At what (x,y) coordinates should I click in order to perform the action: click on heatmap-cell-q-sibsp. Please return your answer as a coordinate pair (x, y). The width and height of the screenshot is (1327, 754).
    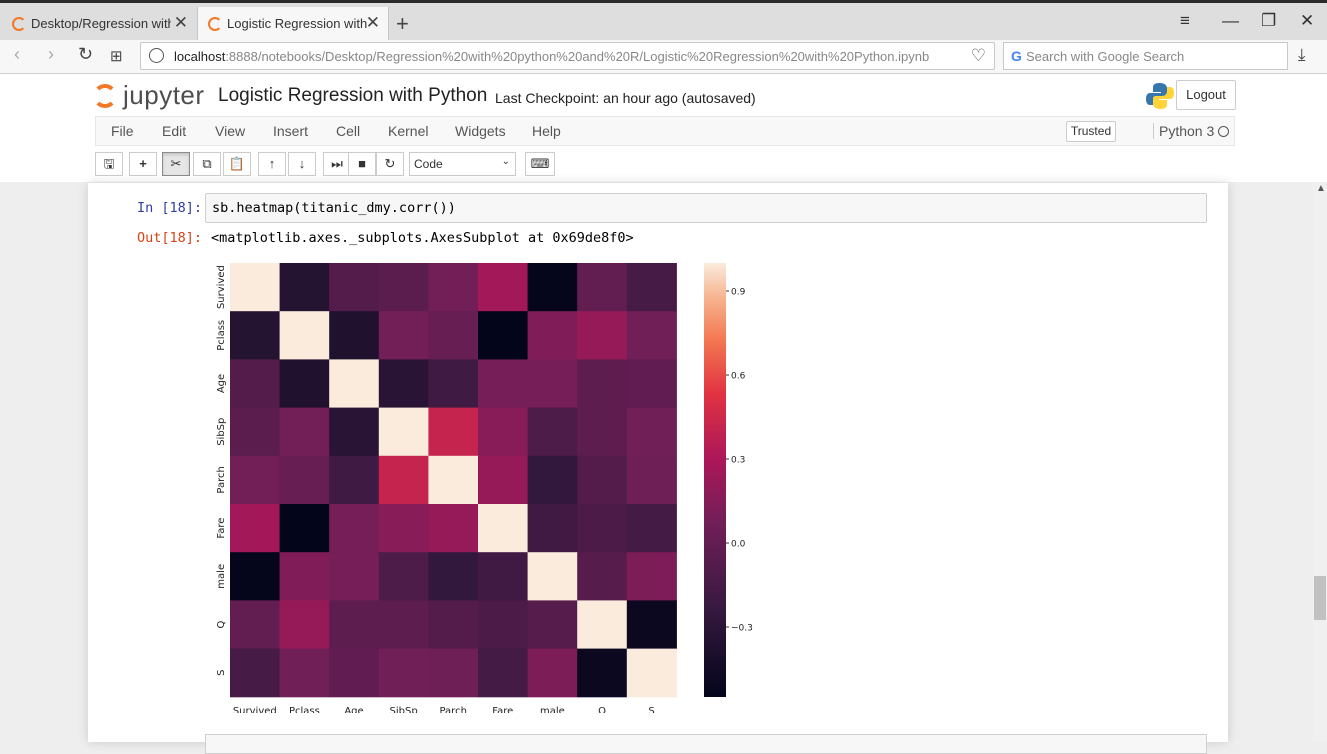
    Looking at the image, I should click on (403, 625).